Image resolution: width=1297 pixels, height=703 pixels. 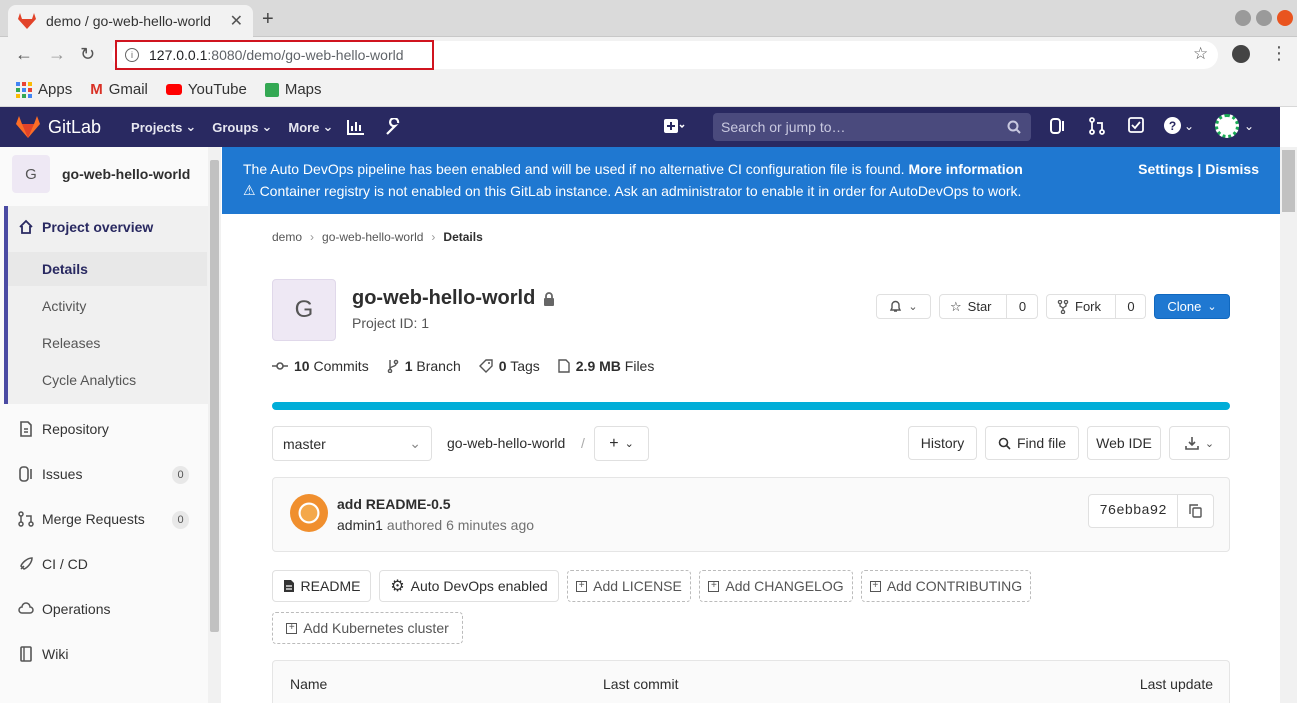 What do you see at coordinates (1097, 126) in the screenshot?
I see `merge-requests-icon` at bounding box center [1097, 126].